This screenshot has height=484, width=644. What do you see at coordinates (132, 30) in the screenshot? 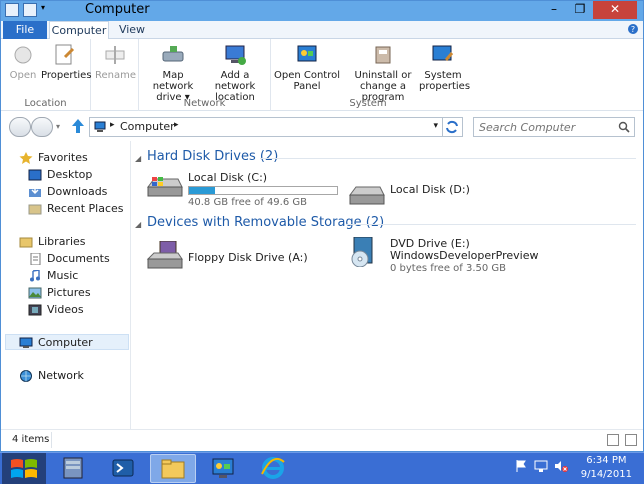
I see `tab-view: View` at bounding box center [132, 30].